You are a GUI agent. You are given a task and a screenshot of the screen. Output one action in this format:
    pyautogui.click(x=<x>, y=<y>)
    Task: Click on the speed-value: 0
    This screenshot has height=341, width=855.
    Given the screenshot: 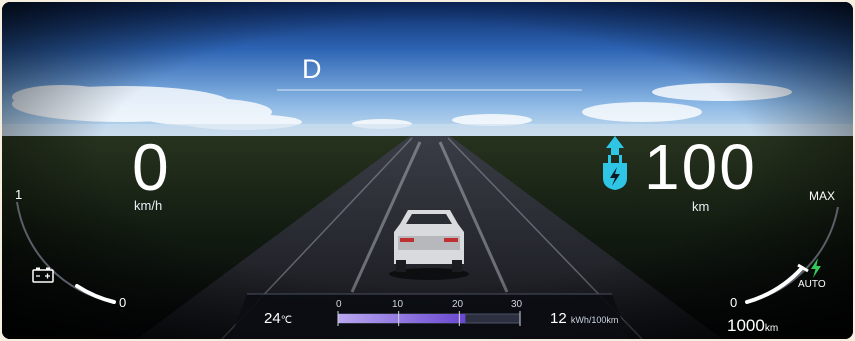 What is the action you would take?
    pyautogui.click(x=150, y=167)
    